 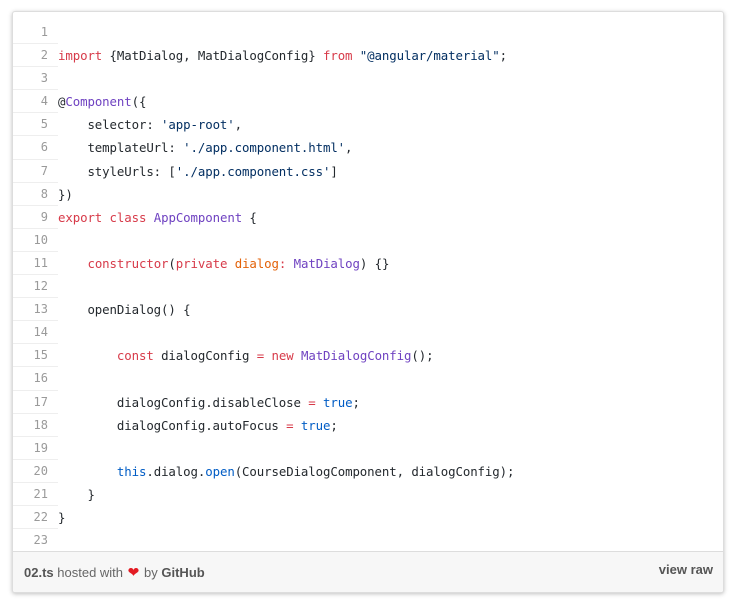 What do you see at coordinates (282, 356) in the screenshot?
I see `code-token: new` at bounding box center [282, 356].